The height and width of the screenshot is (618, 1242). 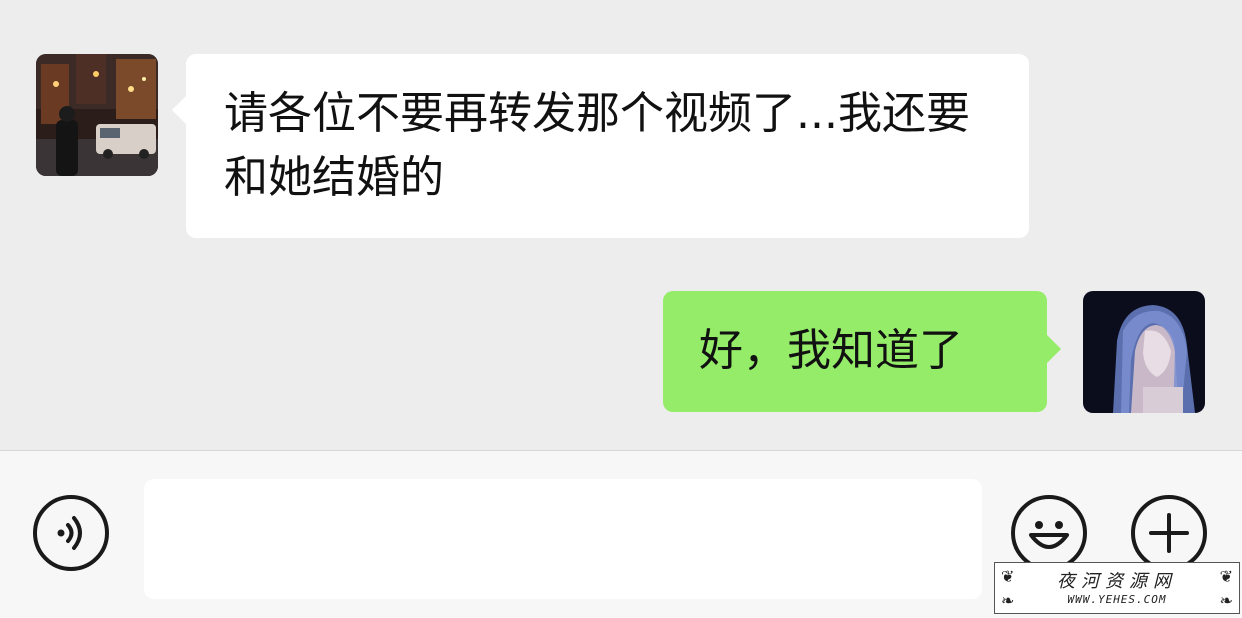 I want to click on watermark-url: WWW.YEHES.COM, so click(x=1117, y=599).